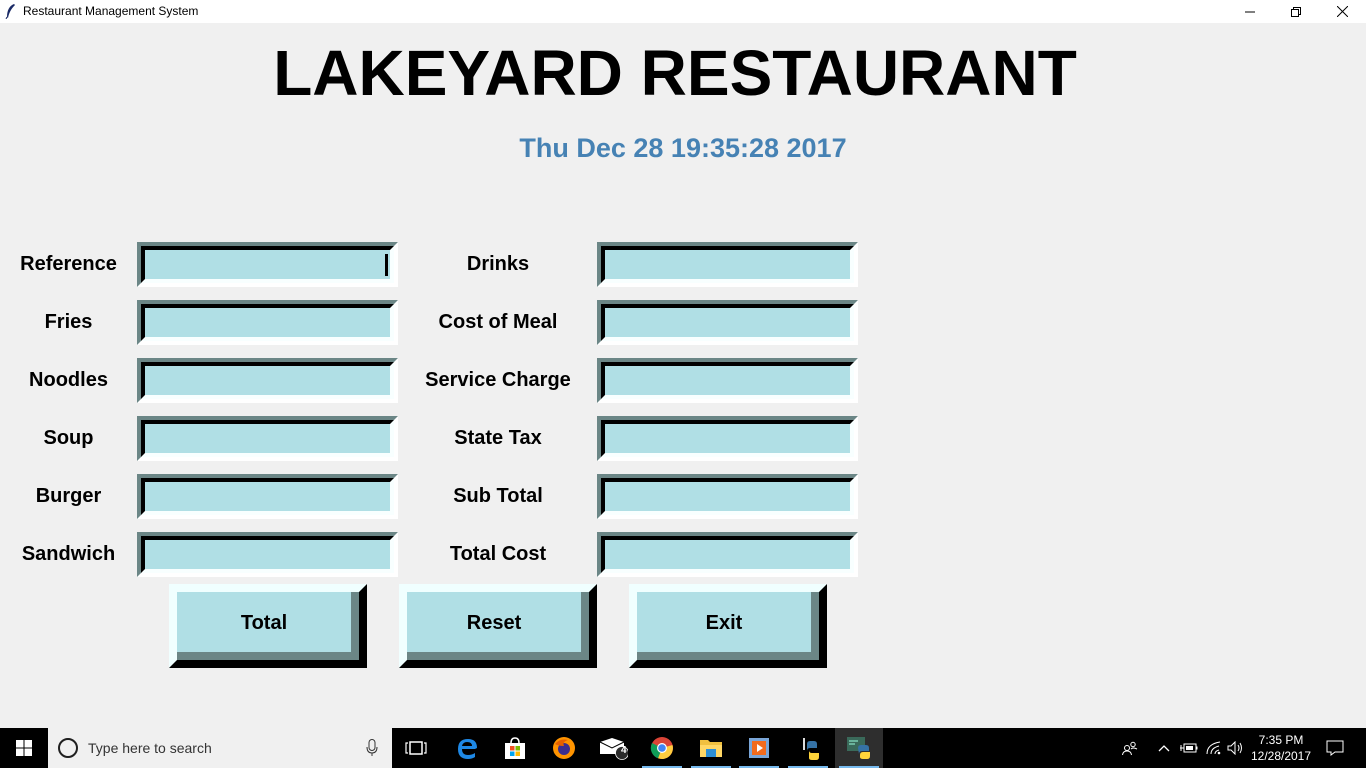 The image size is (1366, 768). I want to click on sub-total-input, so click(727, 496).